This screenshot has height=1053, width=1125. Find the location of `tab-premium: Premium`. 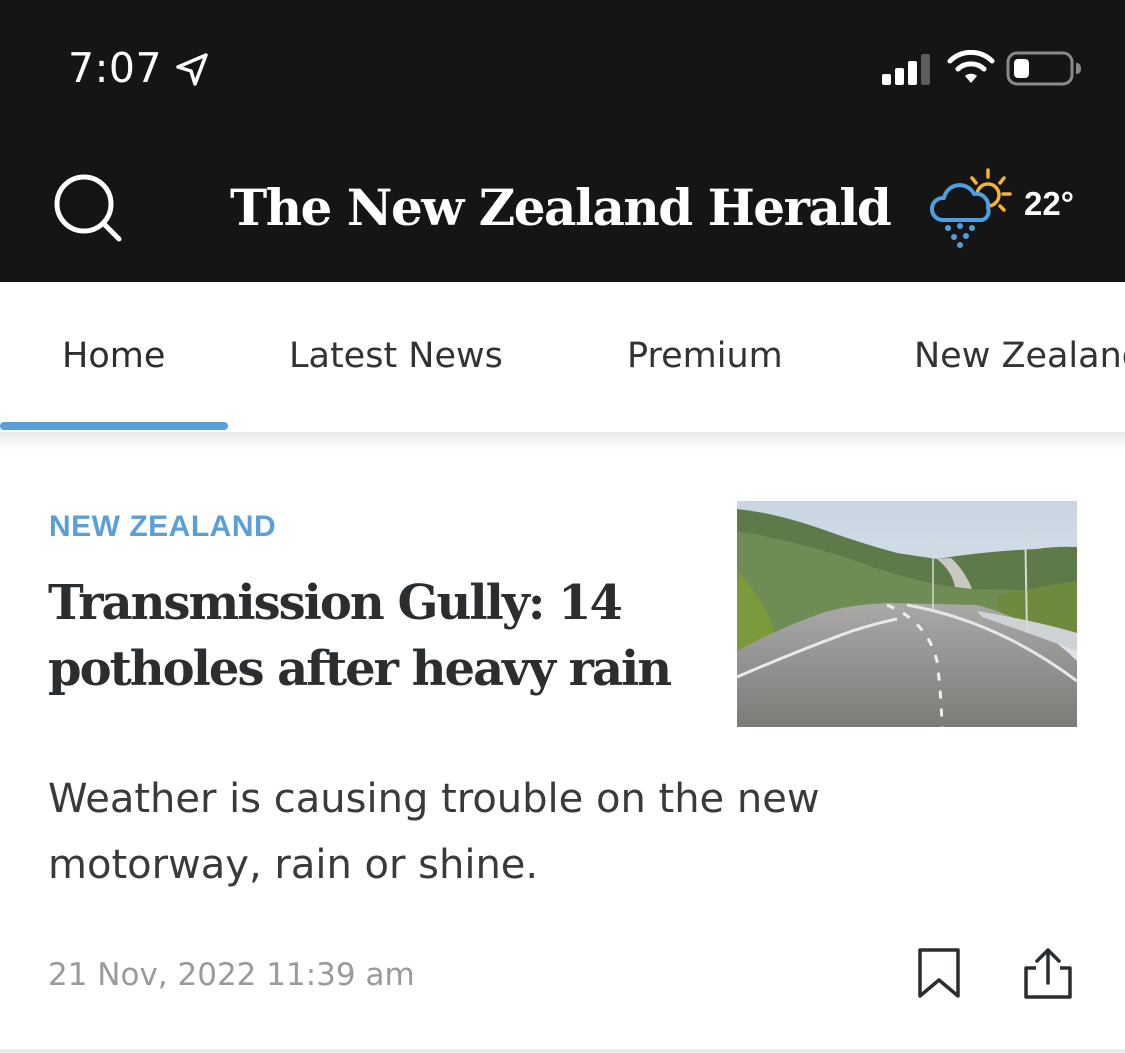

tab-premium: Premium is located at coordinates (705, 356).